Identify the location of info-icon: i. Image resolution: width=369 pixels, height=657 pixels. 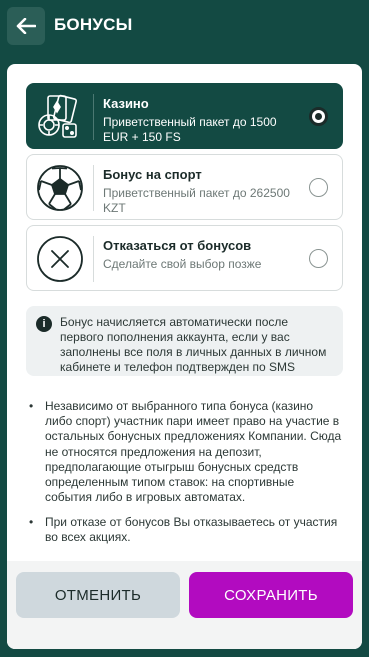
(44, 324).